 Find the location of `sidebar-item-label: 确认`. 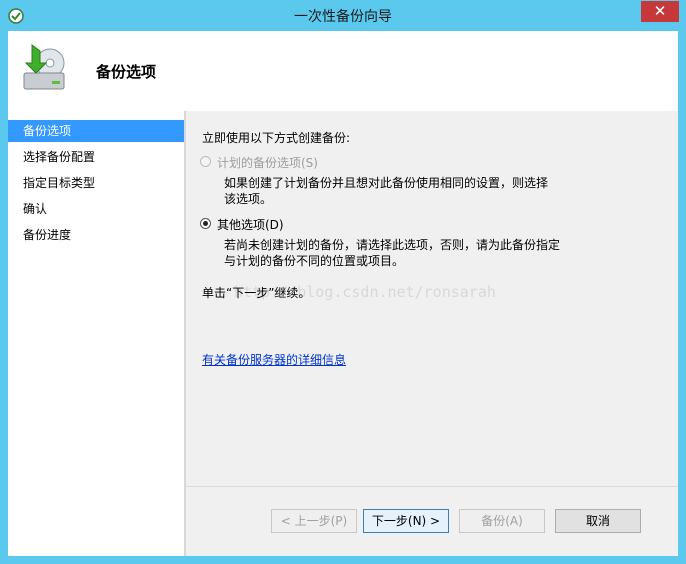

sidebar-item-label: 确认 is located at coordinates (35, 209).